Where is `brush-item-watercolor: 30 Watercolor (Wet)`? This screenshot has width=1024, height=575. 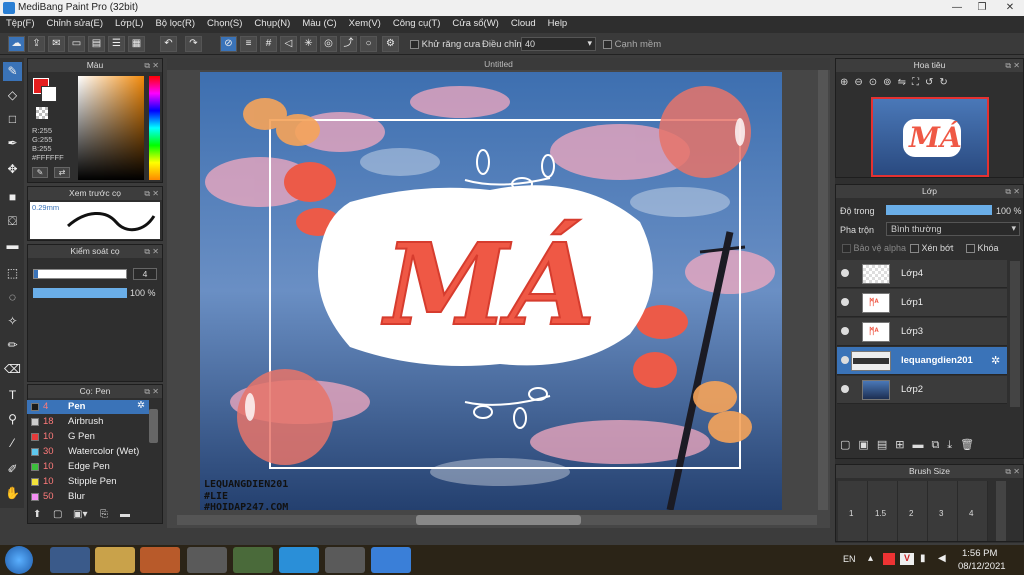
brush-item-watercolor: 30 Watercolor (Wet) is located at coordinates (88, 452).